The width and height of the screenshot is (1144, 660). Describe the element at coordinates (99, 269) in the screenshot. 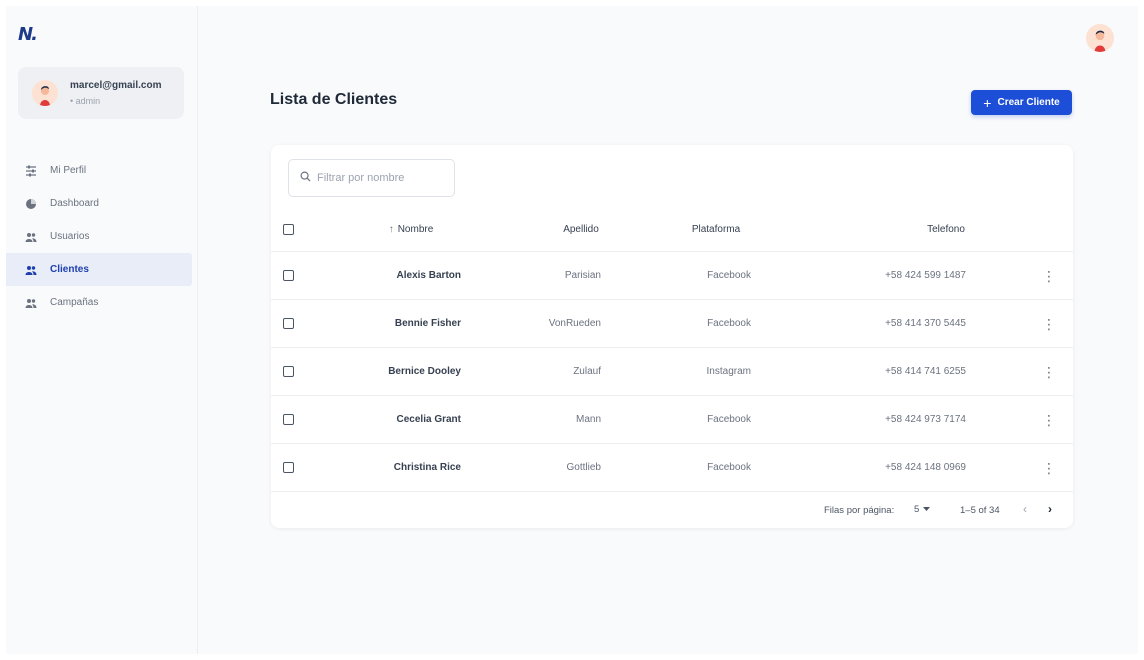

I see `sidebar-item-clientes: Clientes` at that location.